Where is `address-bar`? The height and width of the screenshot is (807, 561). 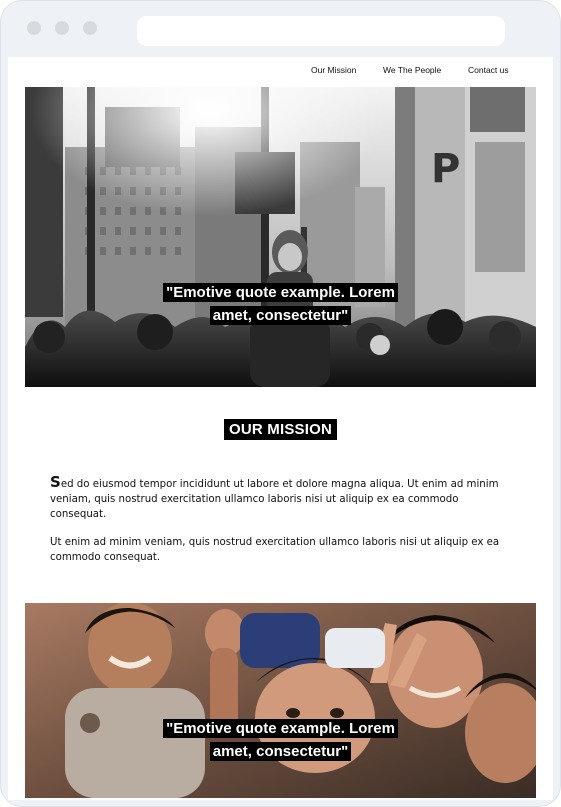 address-bar is located at coordinates (321, 31).